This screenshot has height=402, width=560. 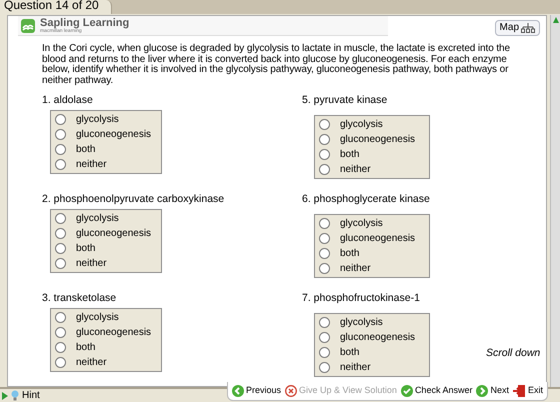 I want to click on cross-icon, so click(x=291, y=391).